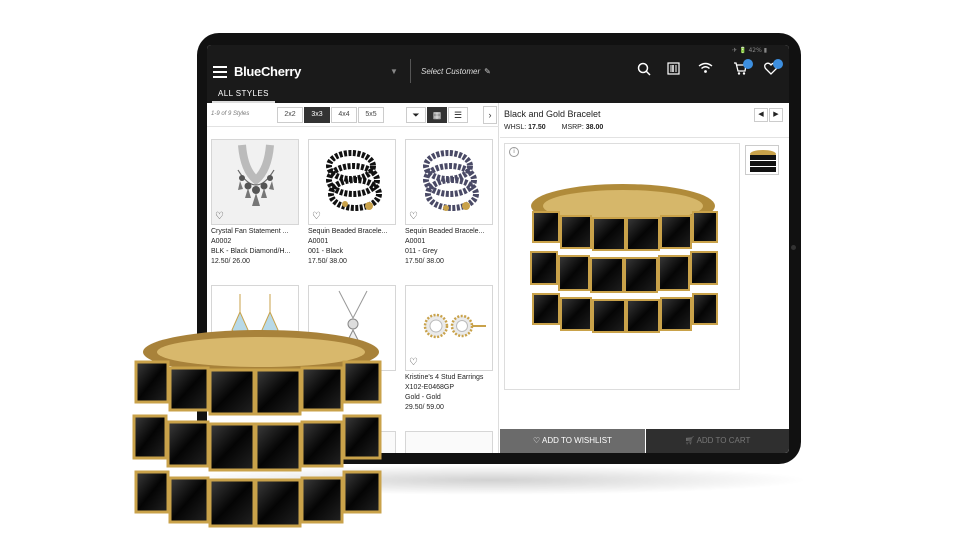 The image size is (960, 540). I want to click on search-icon, so click(644, 70).